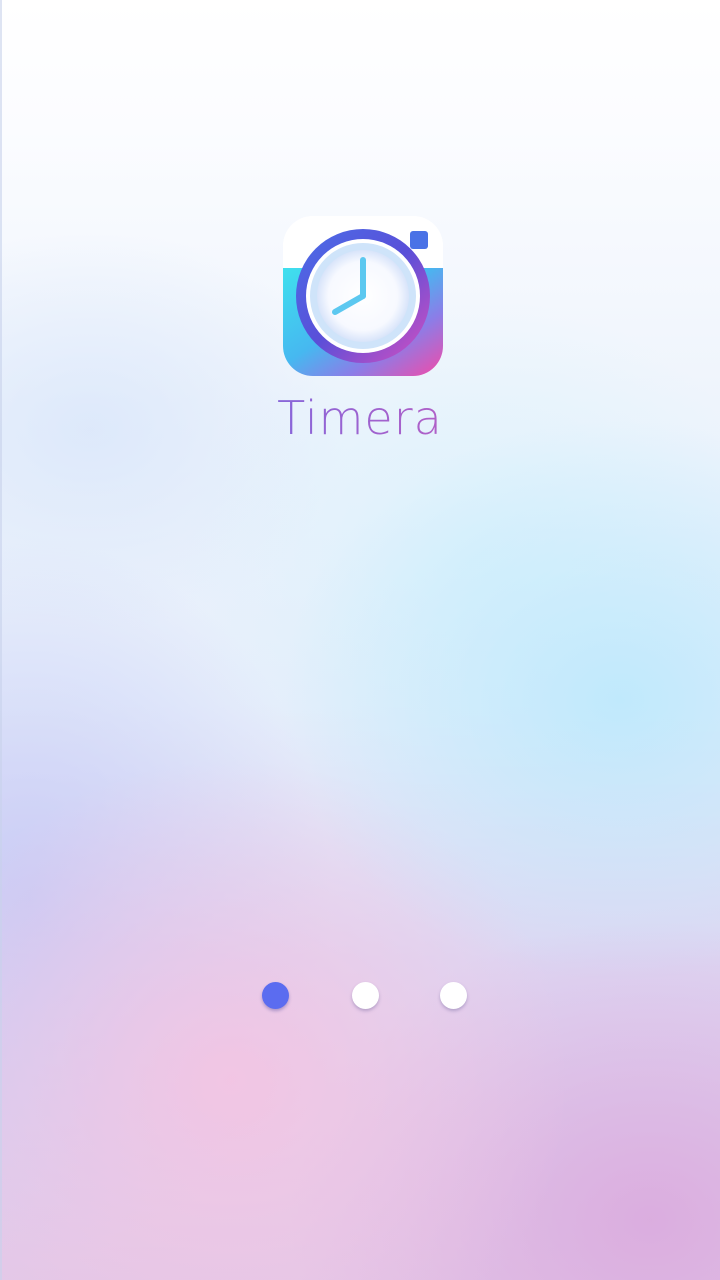 This screenshot has width=720, height=1280. What do you see at coordinates (363, 296) in the screenshot?
I see `clock-camera-icon` at bounding box center [363, 296].